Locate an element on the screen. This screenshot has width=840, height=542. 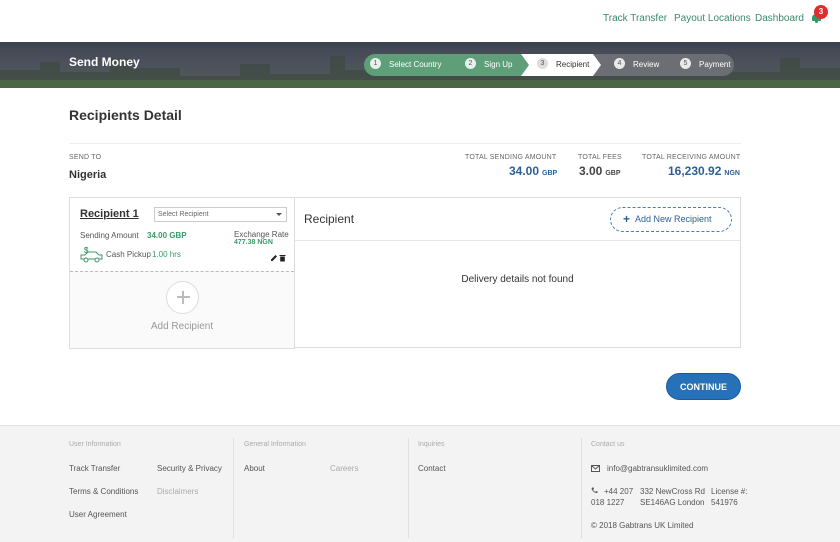
step-payment: 5 Payment is located at coordinates (705, 65).